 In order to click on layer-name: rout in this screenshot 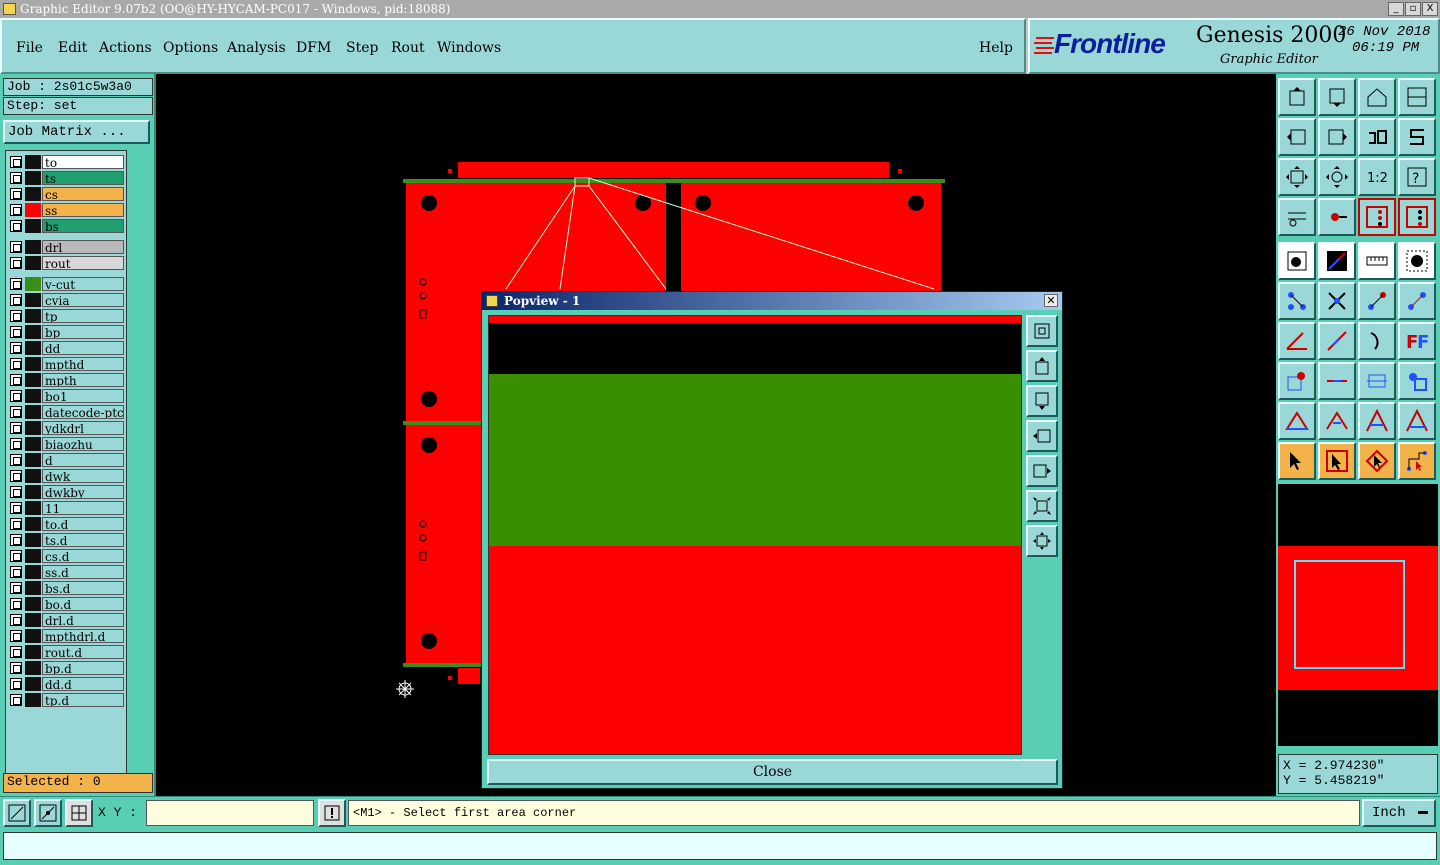, I will do `click(83, 263)`.